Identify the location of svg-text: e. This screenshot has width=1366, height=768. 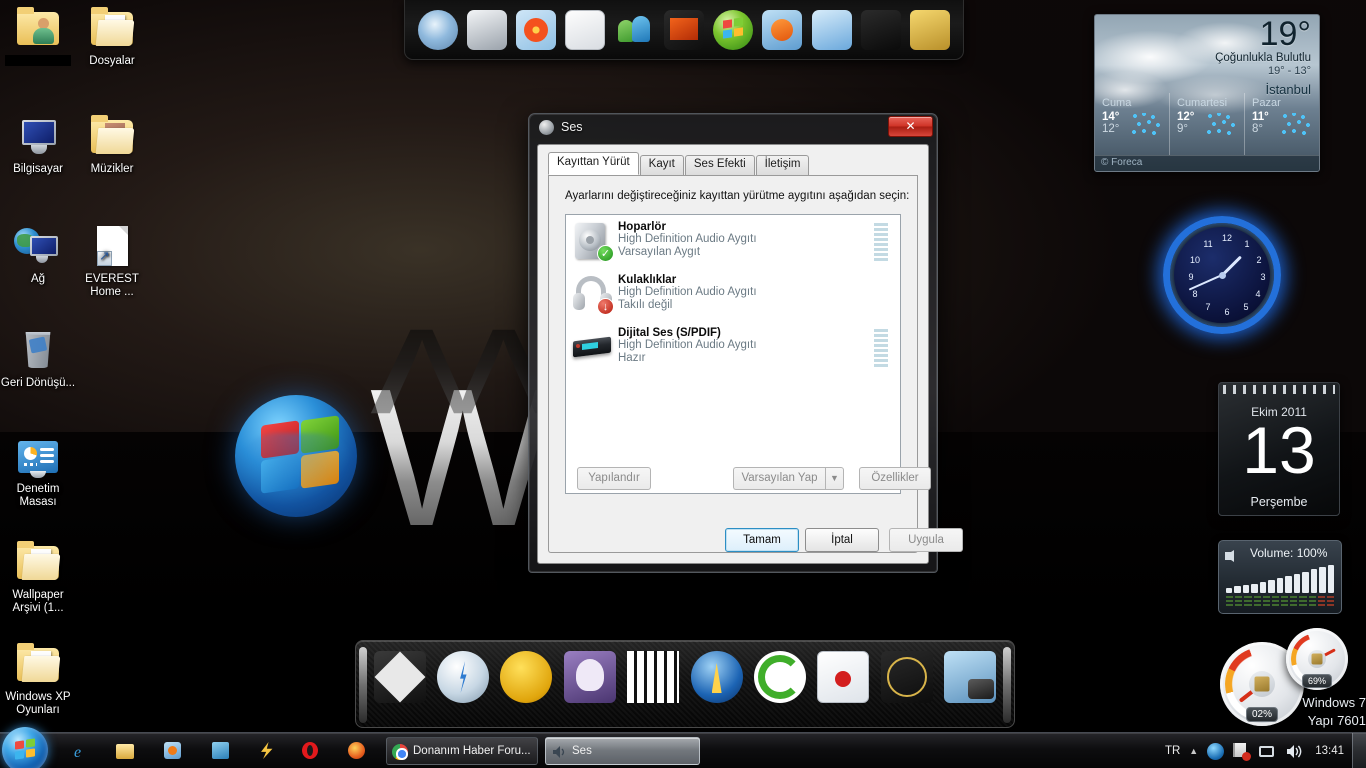
(77, 752).